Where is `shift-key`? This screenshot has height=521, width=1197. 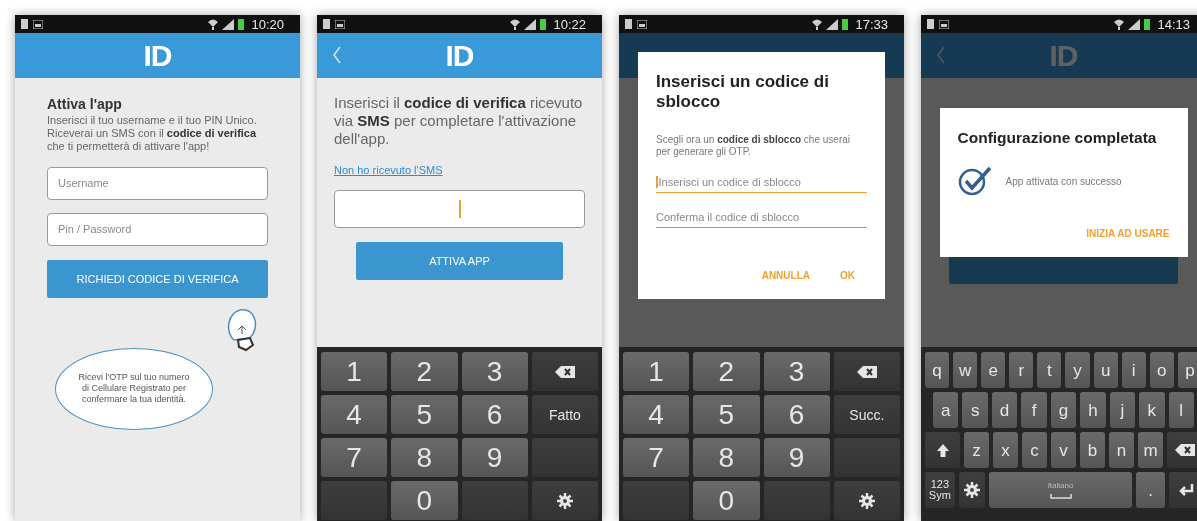
shift-key is located at coordinates (942, 450).